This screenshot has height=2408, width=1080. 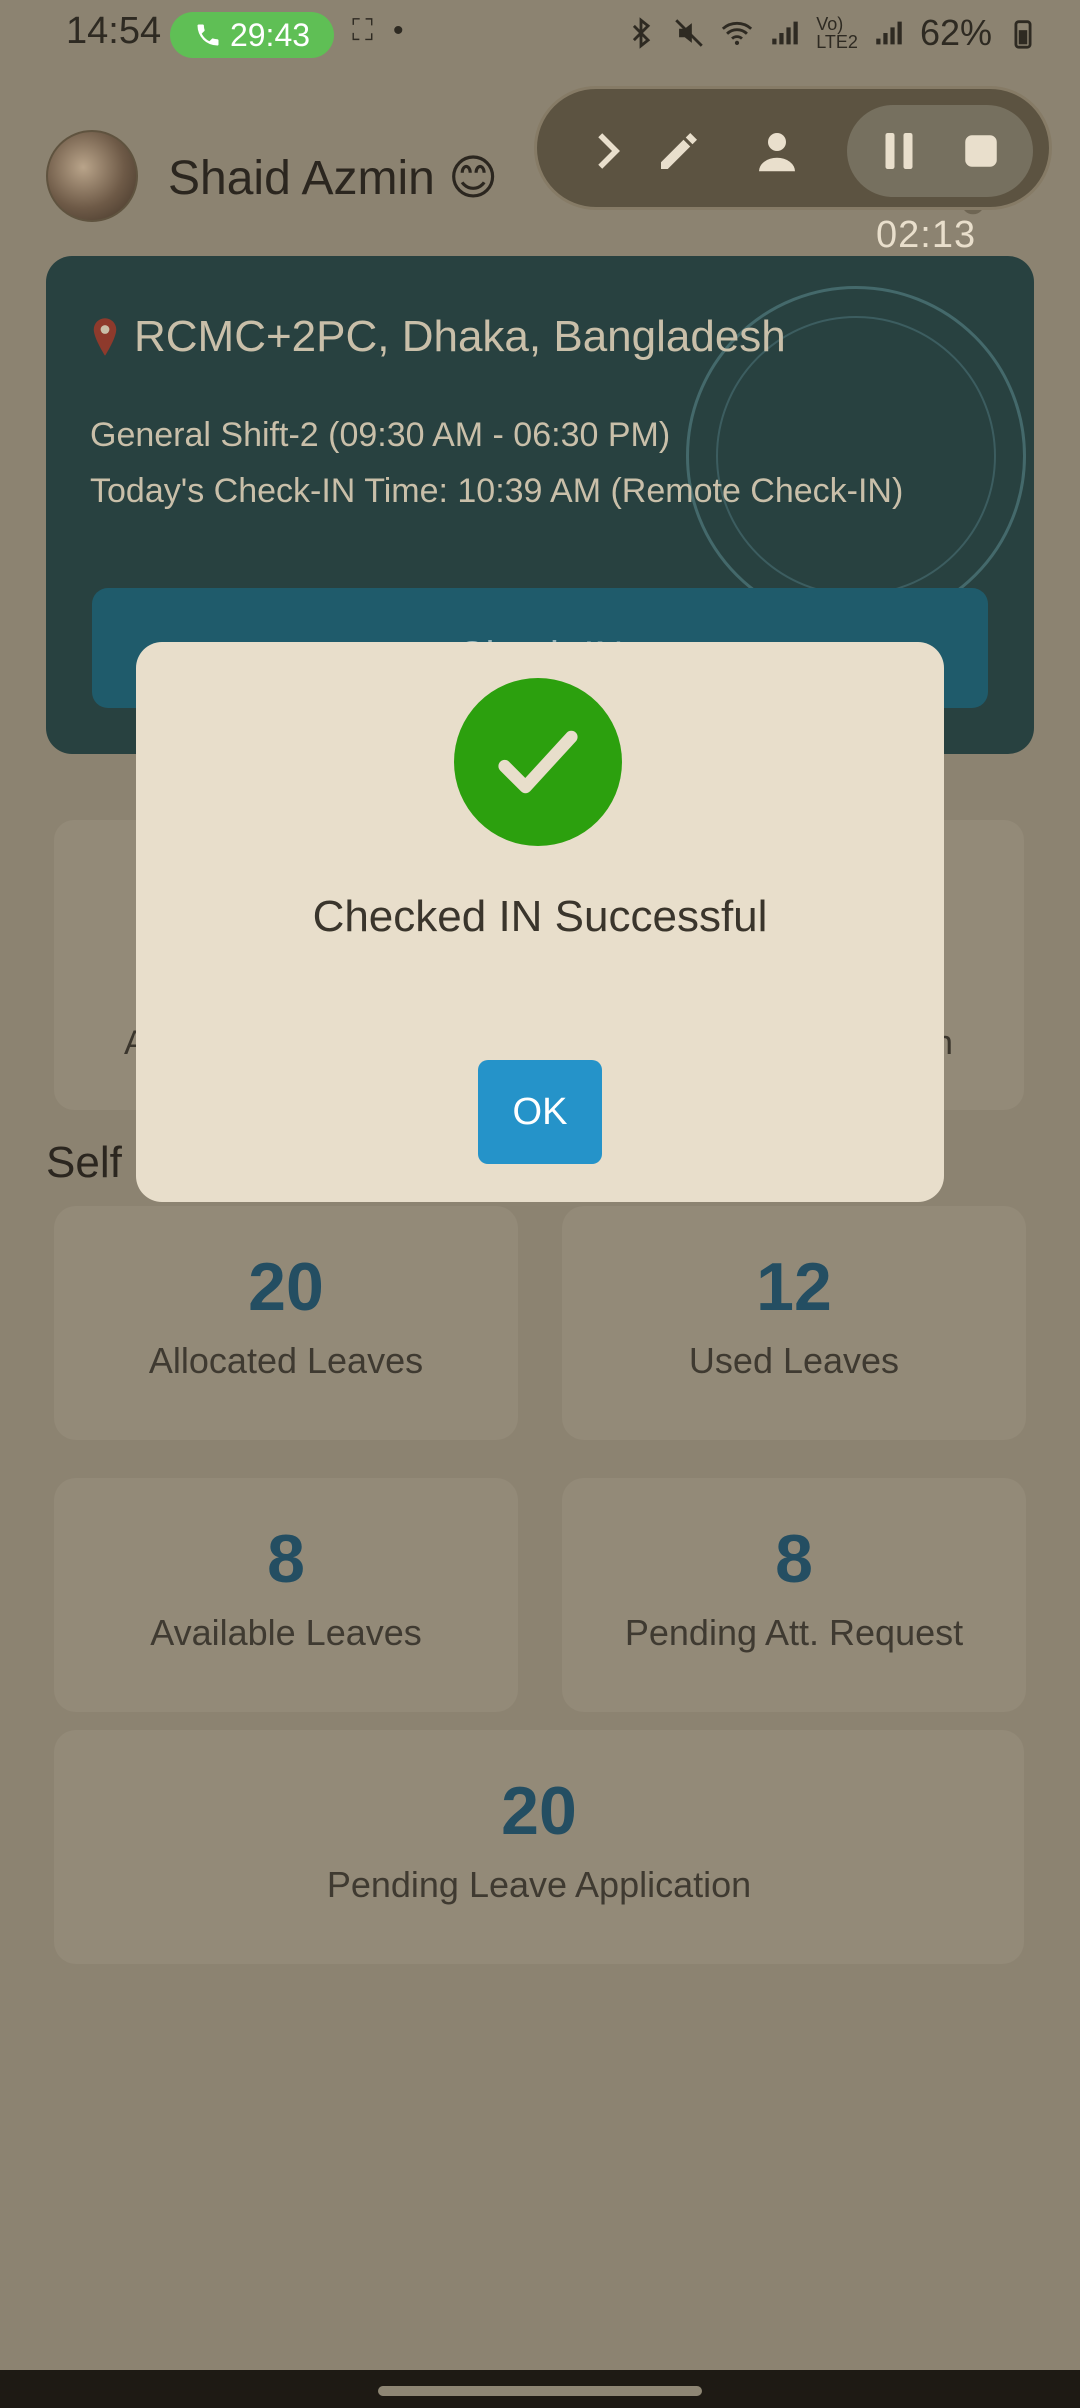 What do you see at coordinates (539, 1884) in the screenshot?
I see `stat-label: Pending Leave Application` at bounding box center [539, 1884].